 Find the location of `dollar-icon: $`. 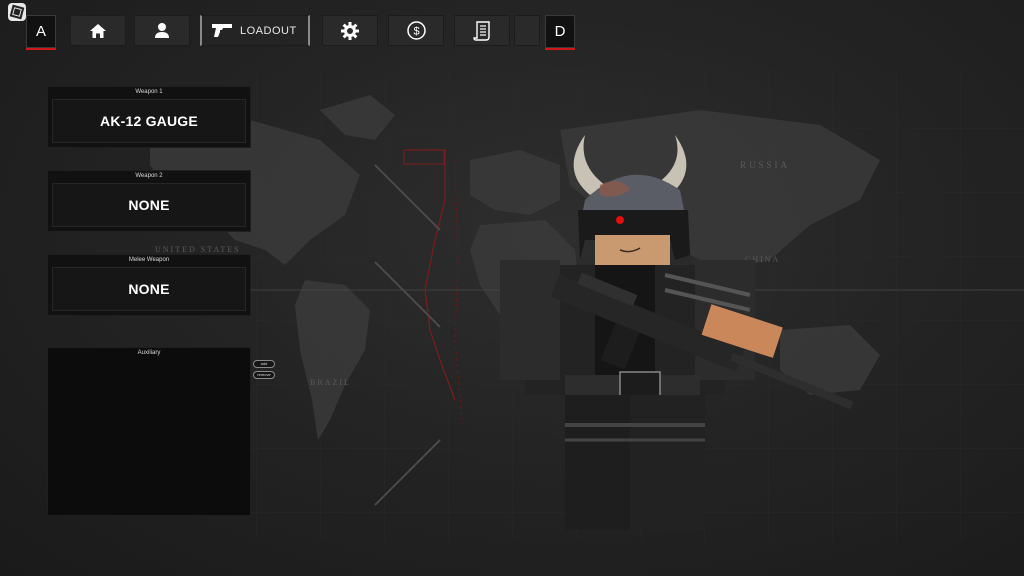

dollar-icon: $ is located at coordinates (416, 30).